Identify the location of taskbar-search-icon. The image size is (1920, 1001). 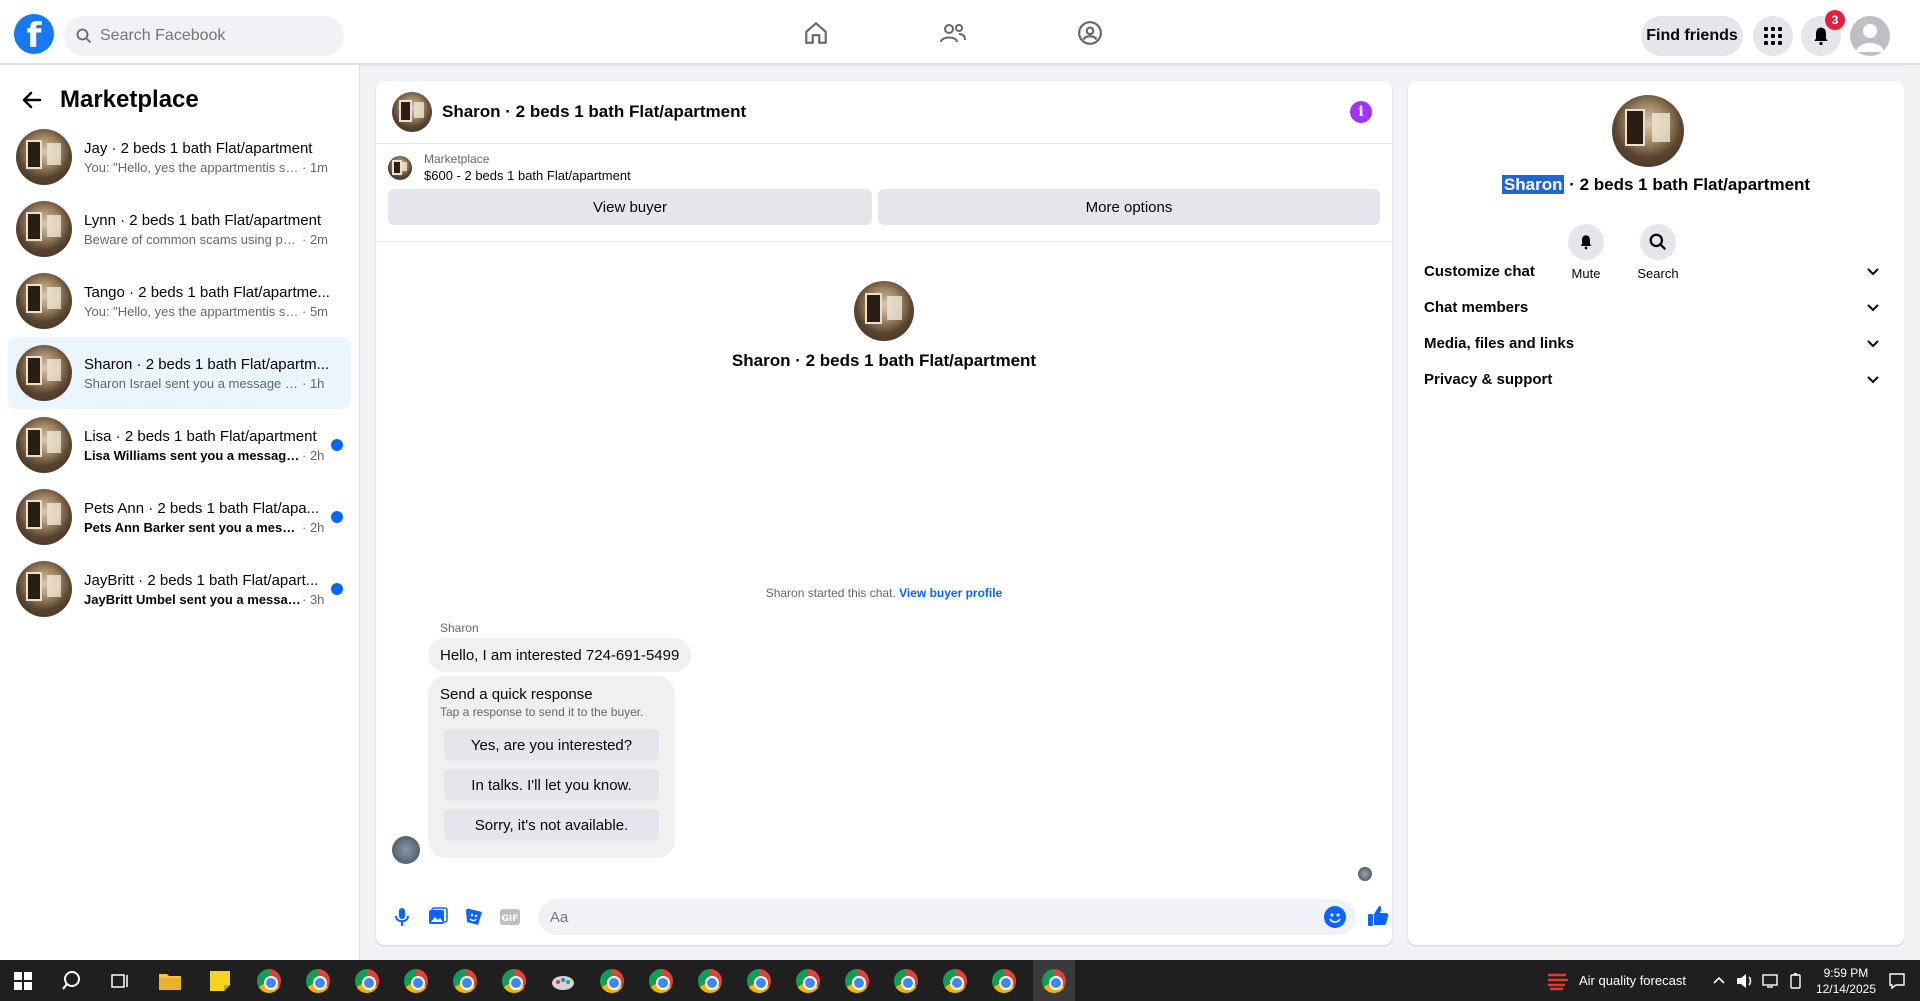
(72, 981).